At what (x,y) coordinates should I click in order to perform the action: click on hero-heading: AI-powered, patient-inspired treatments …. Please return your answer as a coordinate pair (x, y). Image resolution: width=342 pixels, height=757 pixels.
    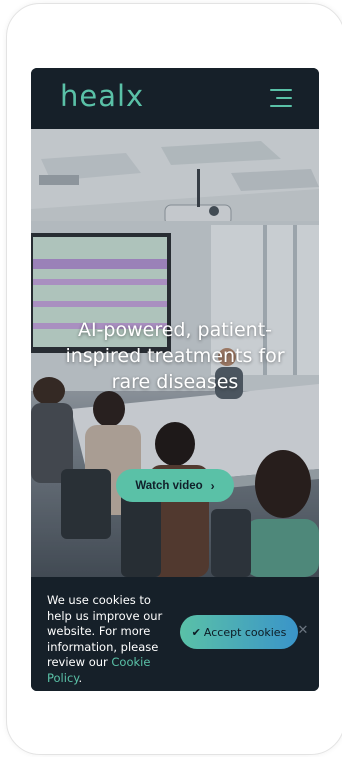
    Looking at the image, I should click on (175, 356).